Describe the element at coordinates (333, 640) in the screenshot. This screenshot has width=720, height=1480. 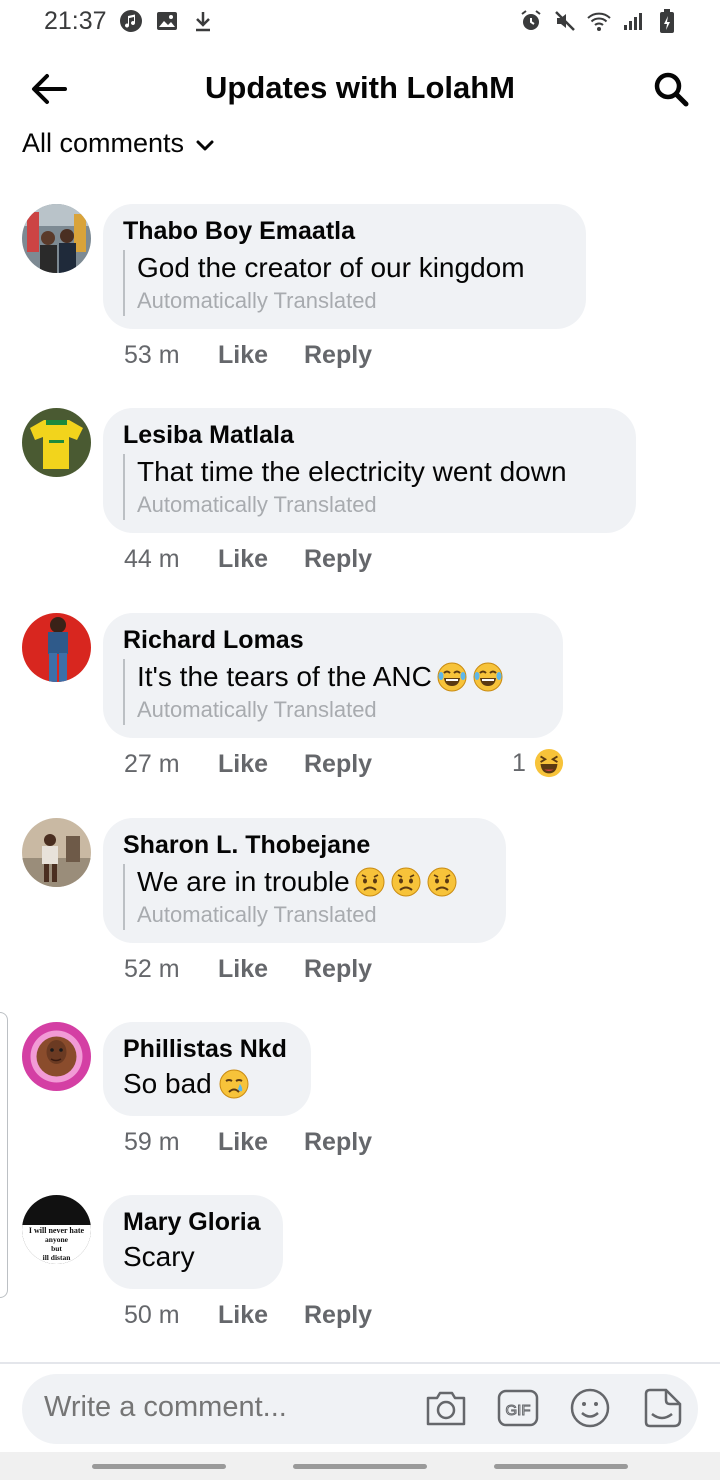
I see `comment-author: Richard Lomas` at that location.